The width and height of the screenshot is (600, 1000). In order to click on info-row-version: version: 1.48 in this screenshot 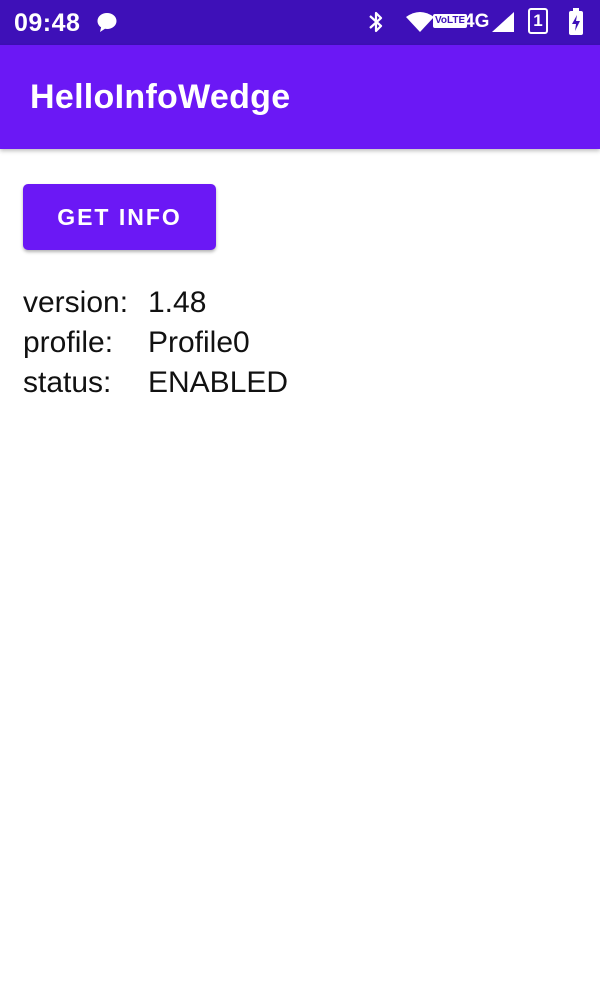, I will do `click(155, 304)`.